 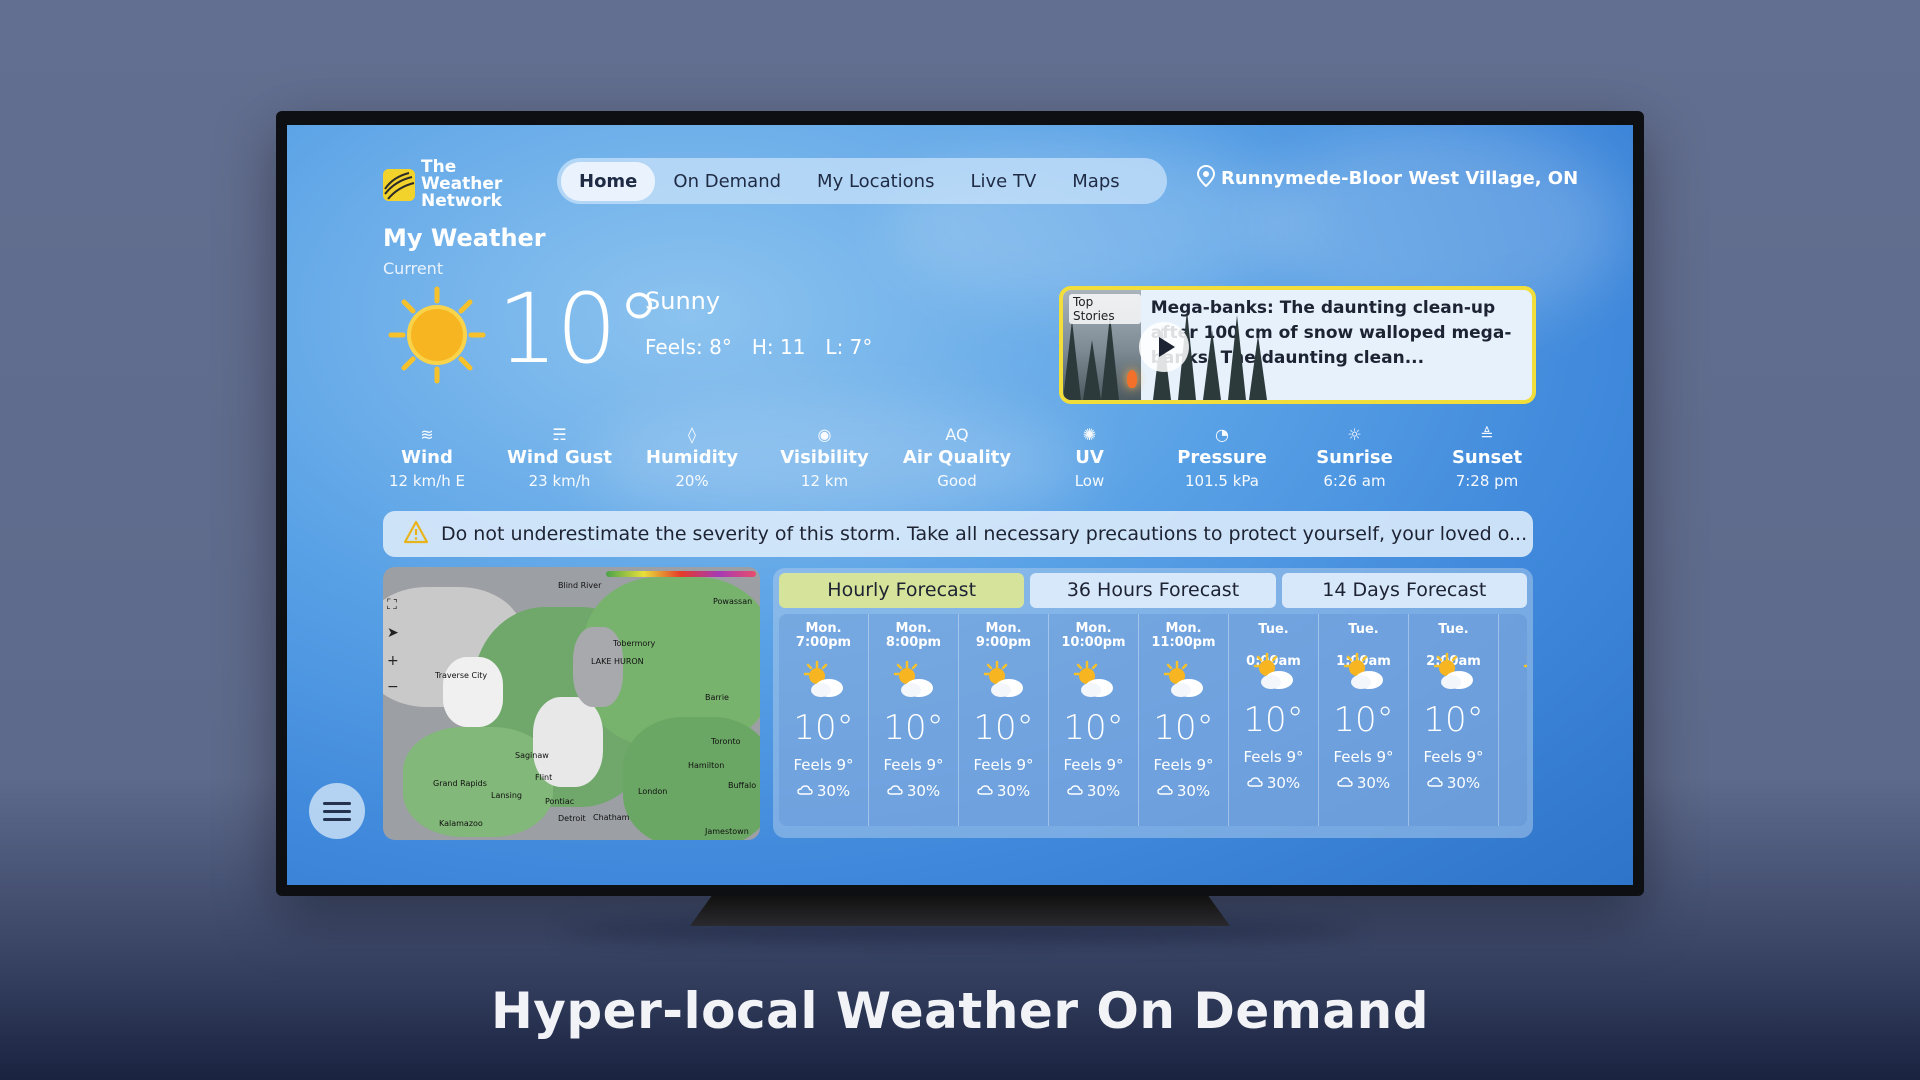 I want to click on hourly-forecast-item: Tue. 2:00am 10° Feels 9° 30%, so click(x=1454, y=720).